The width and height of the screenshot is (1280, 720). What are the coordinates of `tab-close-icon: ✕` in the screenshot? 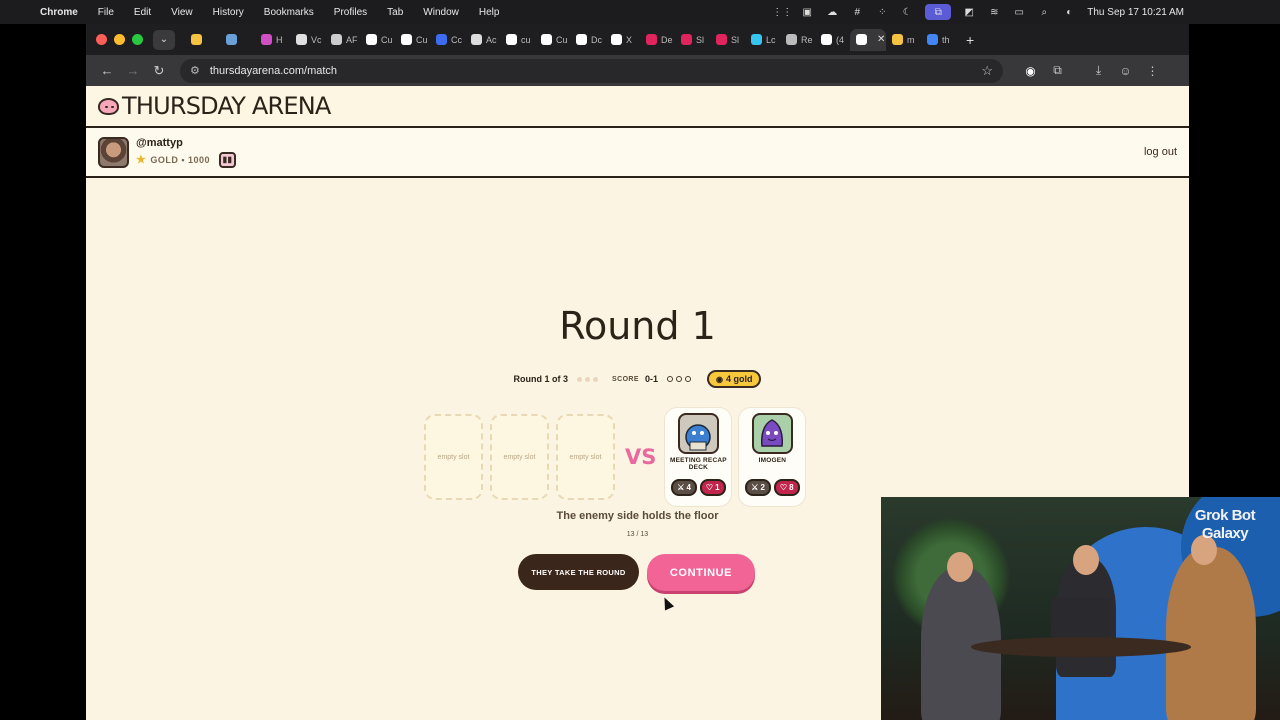 It's located at (881, 39).